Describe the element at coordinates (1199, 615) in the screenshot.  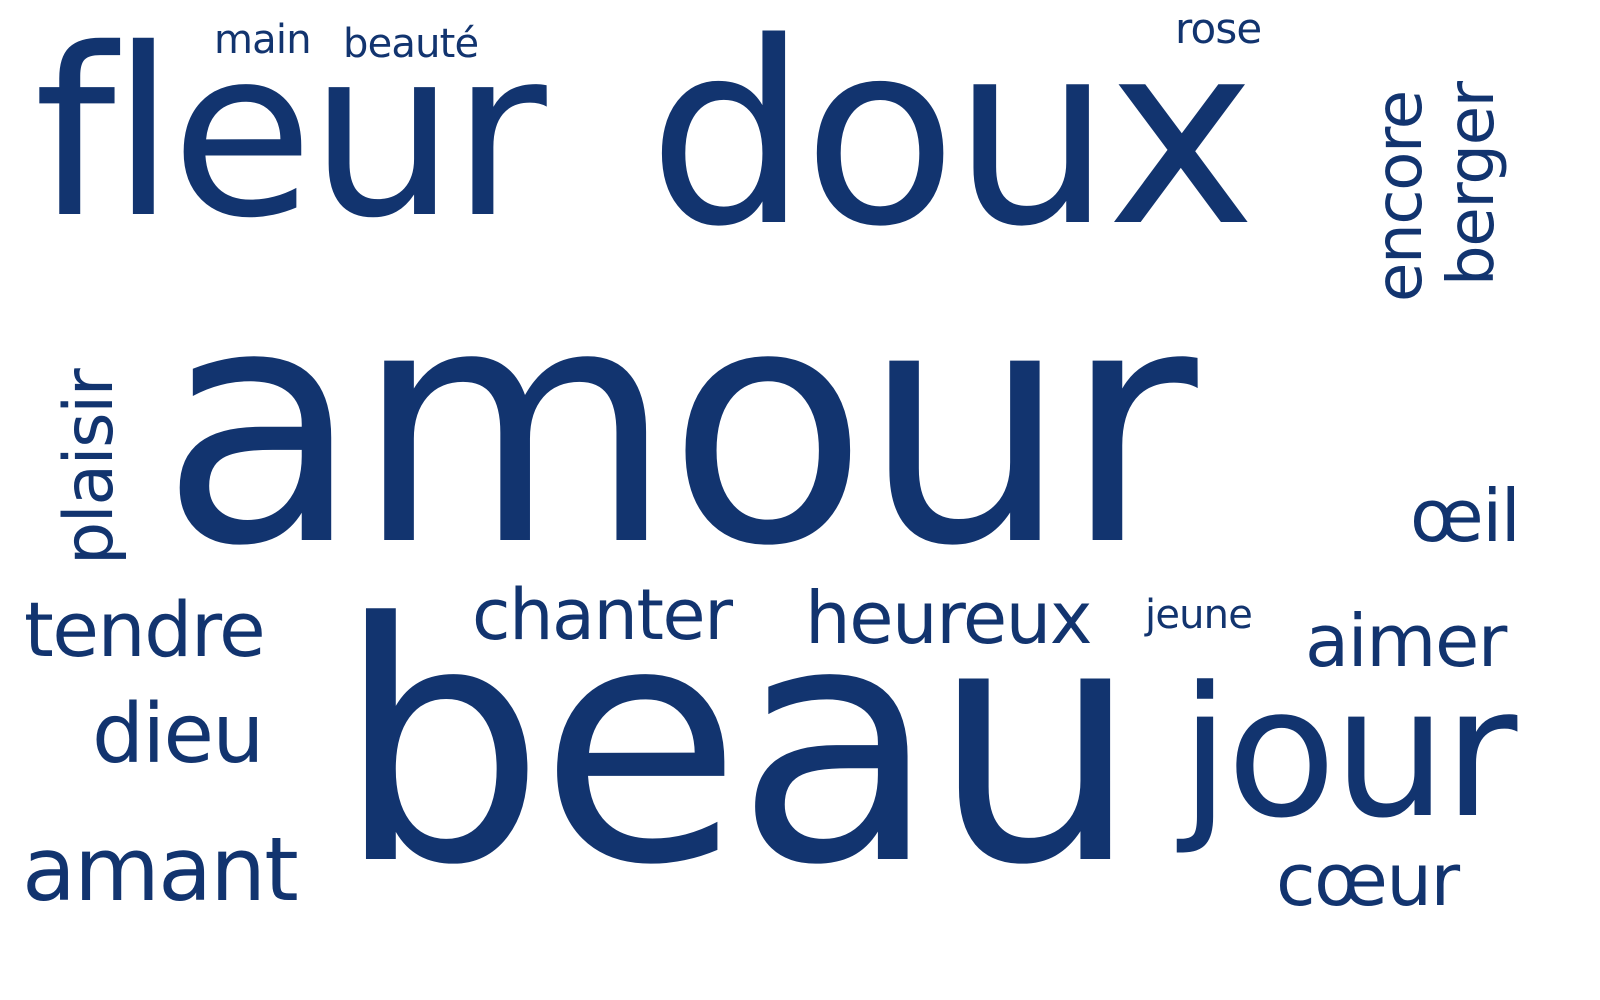
I see `word-jeune: jeune` at that location.